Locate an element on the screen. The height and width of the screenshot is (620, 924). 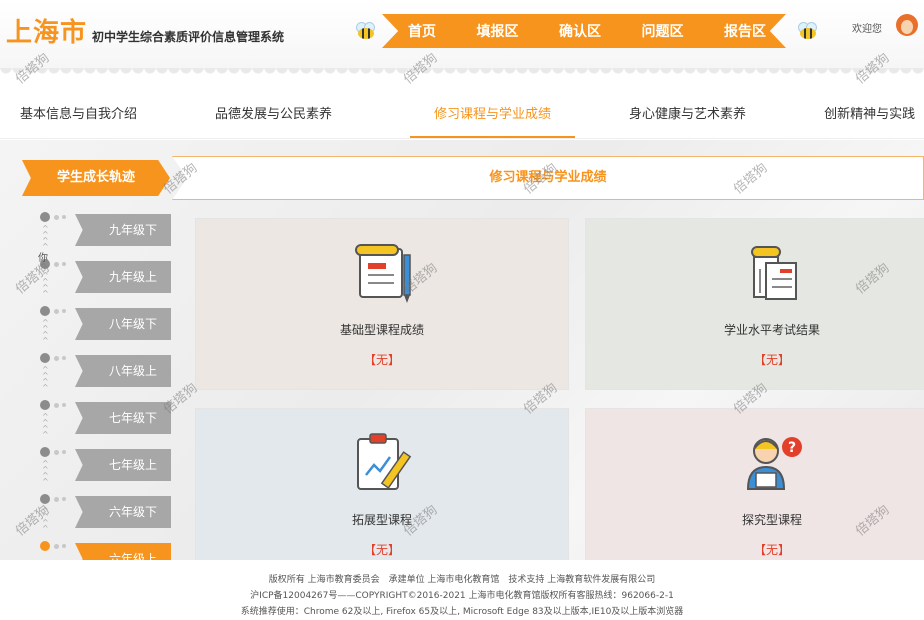
card-name: 探究型课程 is located at coordinates (771, 520).